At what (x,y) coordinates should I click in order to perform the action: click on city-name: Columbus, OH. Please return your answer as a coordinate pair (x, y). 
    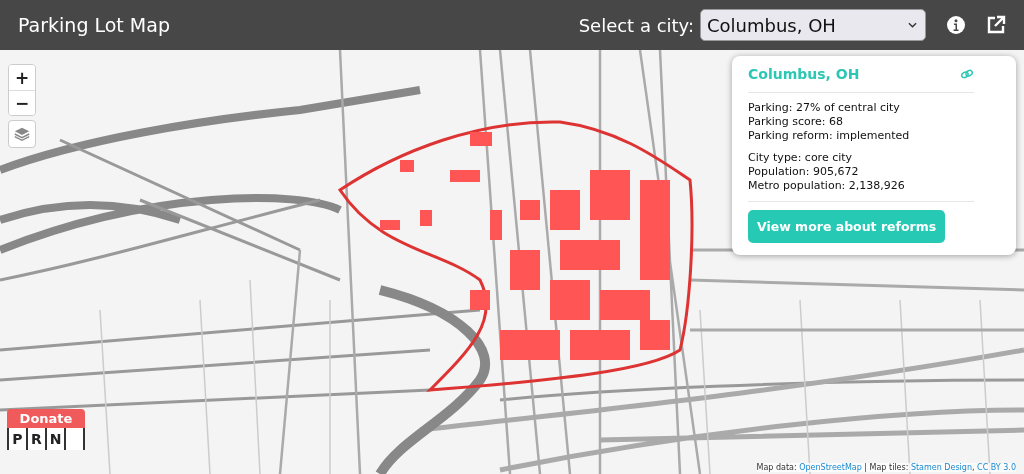
    Looking at the image, I should click on (804, 74).